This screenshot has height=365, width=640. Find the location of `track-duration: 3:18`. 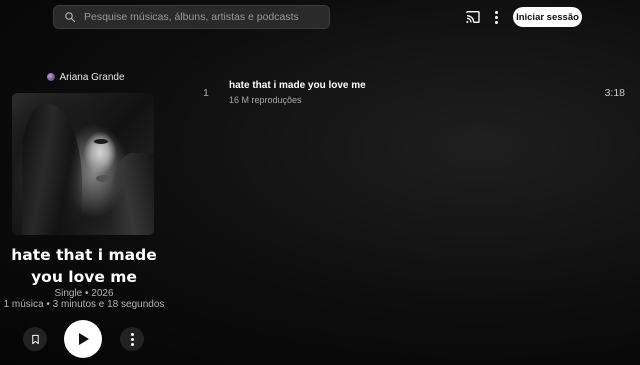

track-duration: 3:18 is located at coordinates (614, 93).